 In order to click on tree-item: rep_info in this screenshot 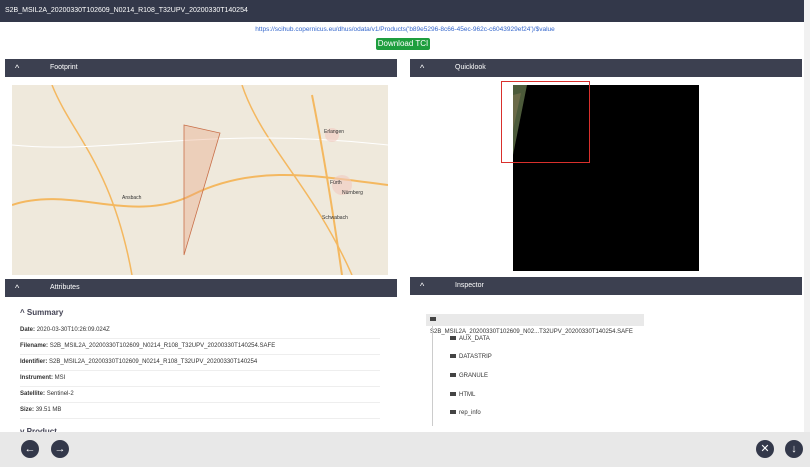, I will do `click(465, 413)`.